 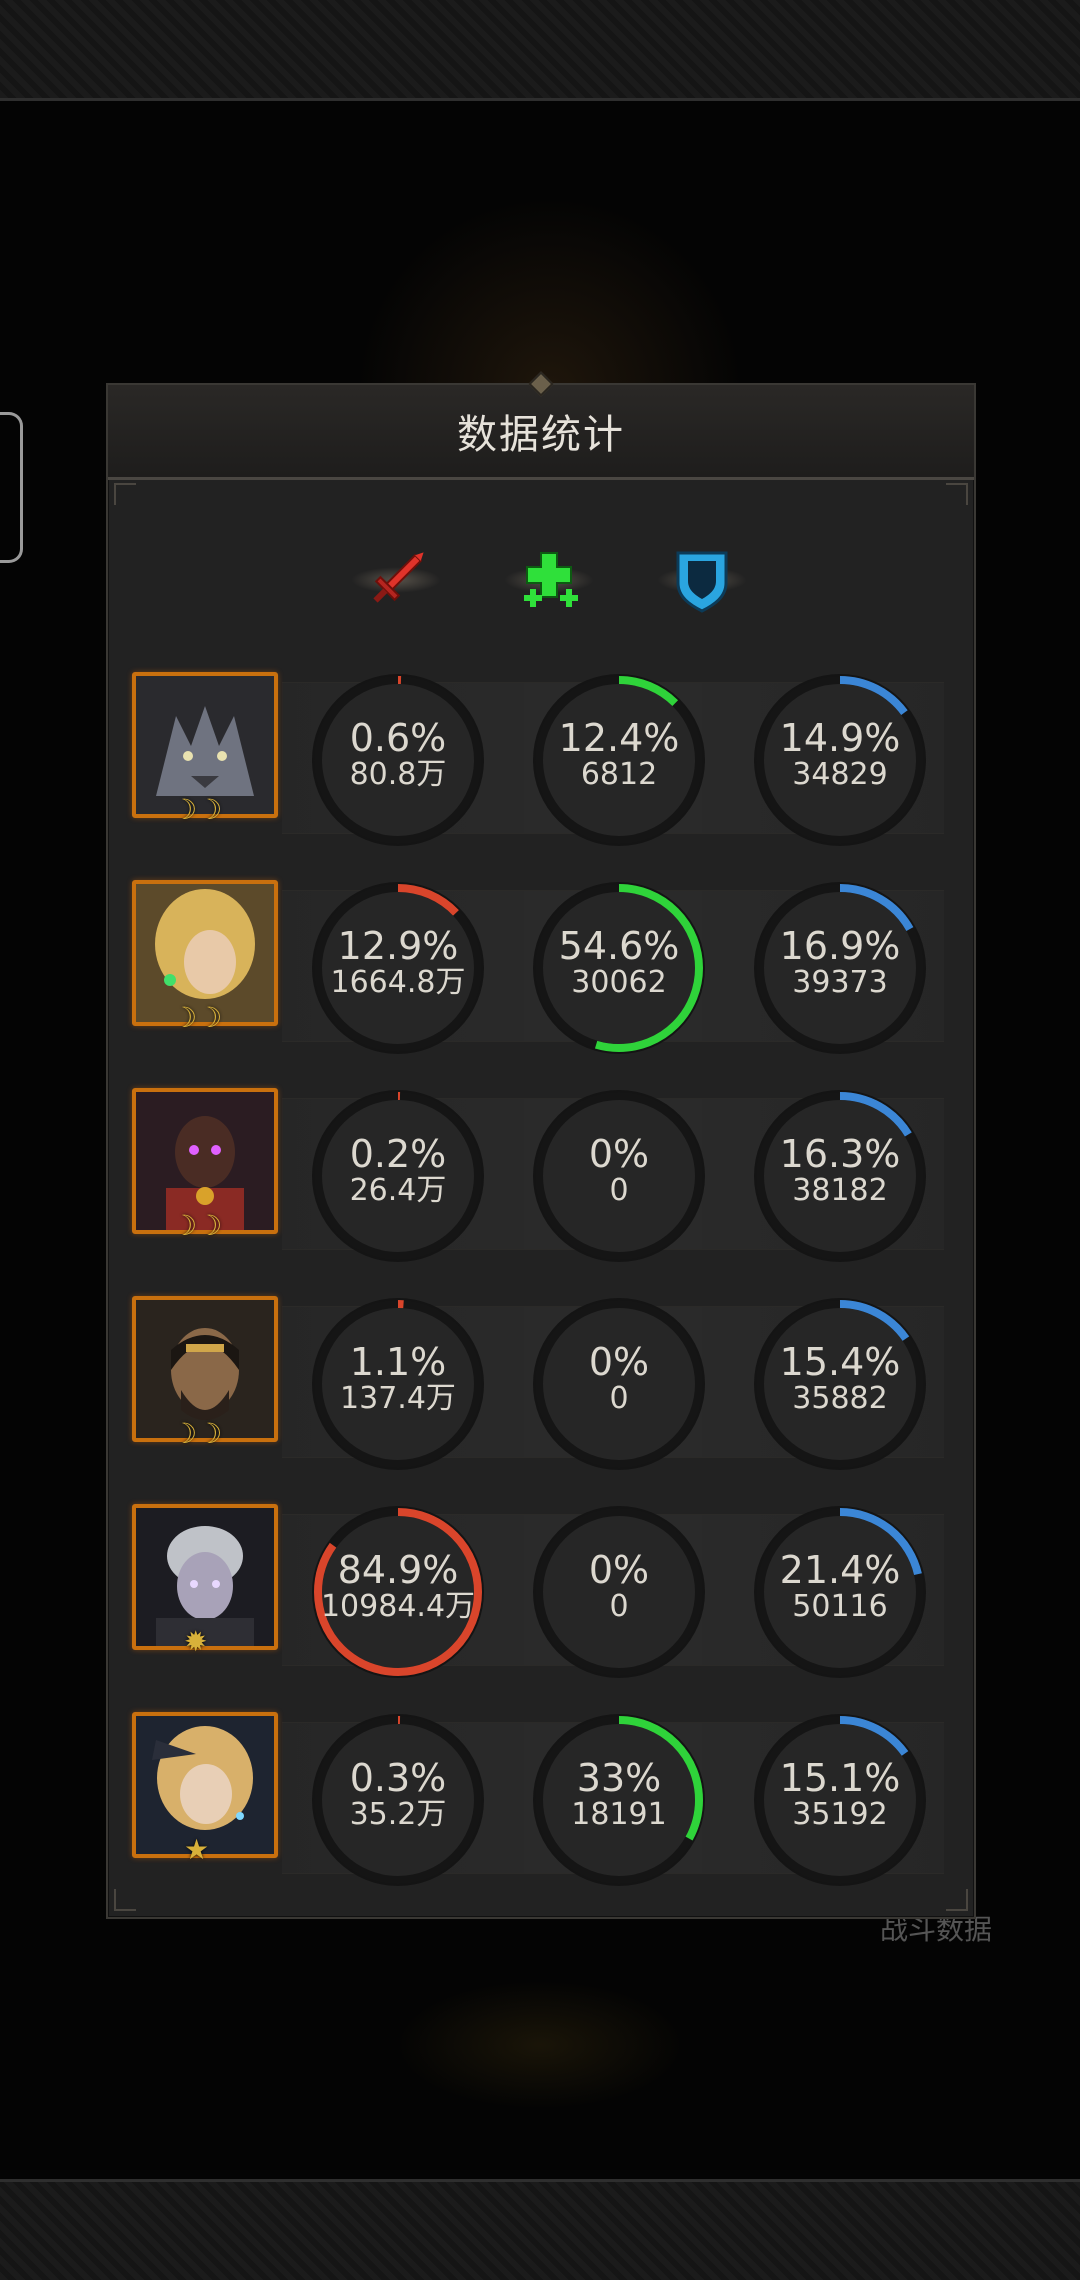 I want to click on tank-ring: 21.4% 50116, so click(x=840, y=1592).